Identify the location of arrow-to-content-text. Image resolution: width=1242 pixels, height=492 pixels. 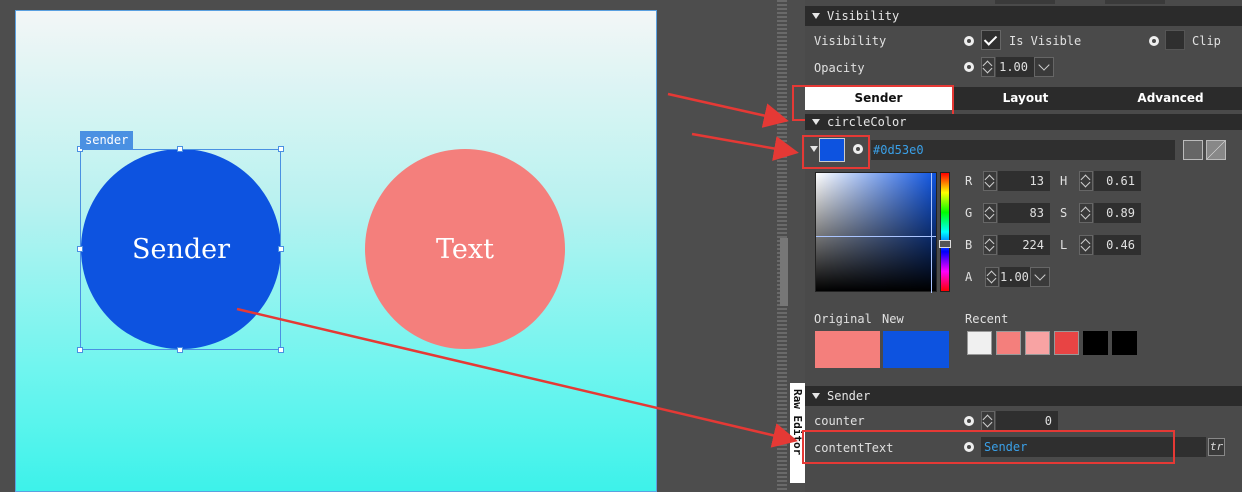
(517, 377).